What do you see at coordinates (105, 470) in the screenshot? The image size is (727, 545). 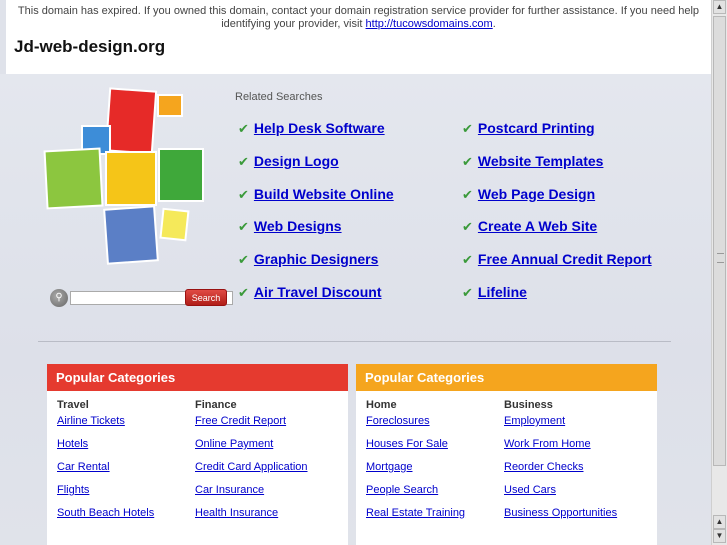 I see `category-link: Car Rental` at bounding box center [105, 470].